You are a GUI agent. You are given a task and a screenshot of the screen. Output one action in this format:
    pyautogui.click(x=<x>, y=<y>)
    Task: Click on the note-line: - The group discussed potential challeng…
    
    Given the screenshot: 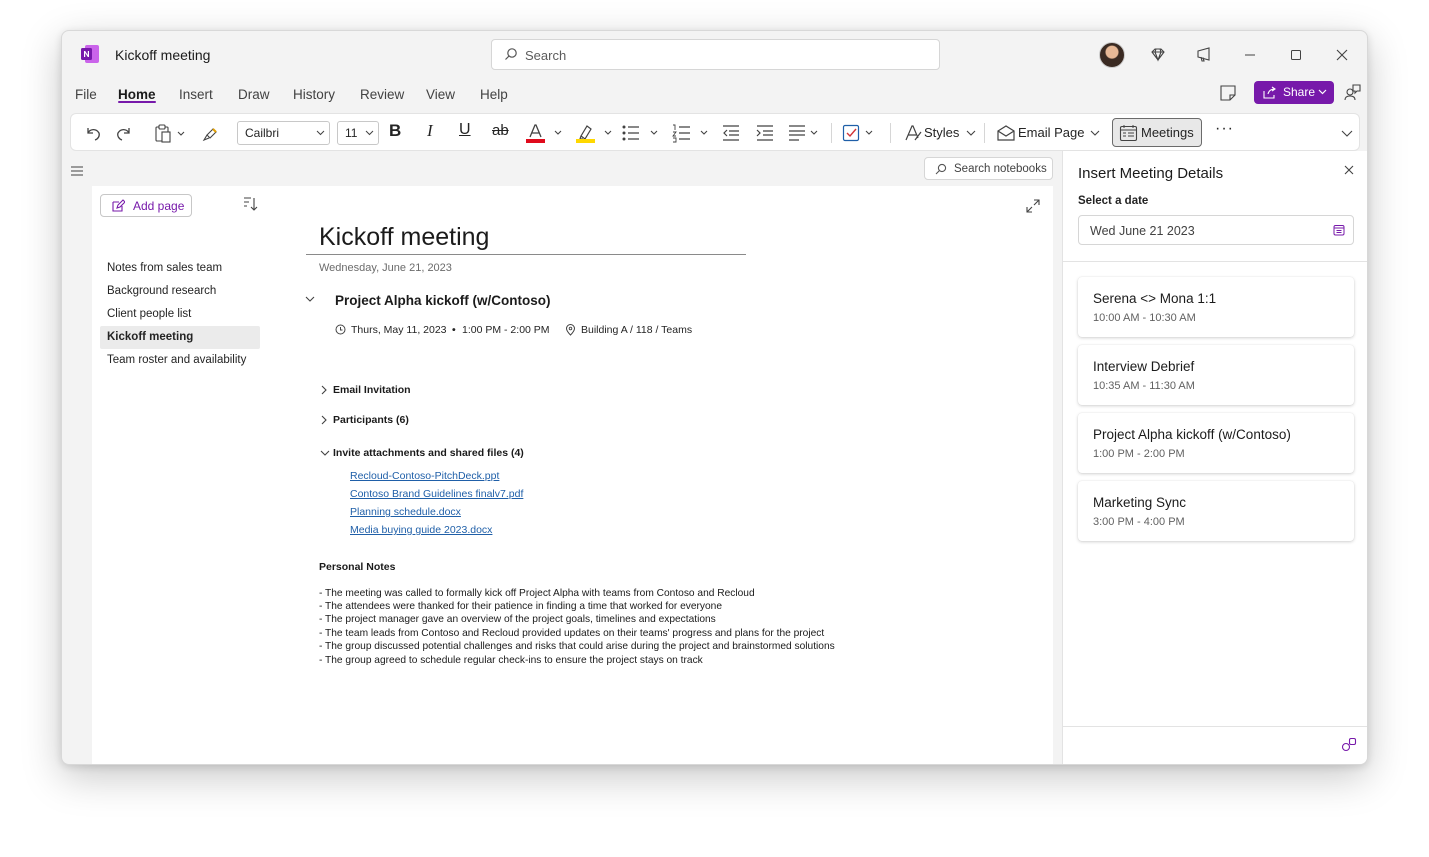 What is the action you would take?
    pyautogui.click(x=577, y=646)
    